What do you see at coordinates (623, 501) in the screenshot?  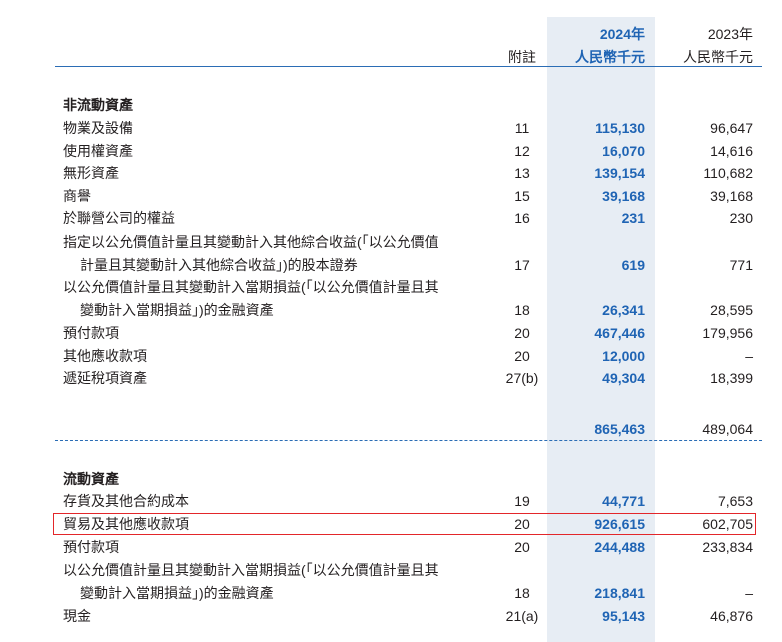 I see `row-value-2024: 44,771` at bounding box center [623, 501].